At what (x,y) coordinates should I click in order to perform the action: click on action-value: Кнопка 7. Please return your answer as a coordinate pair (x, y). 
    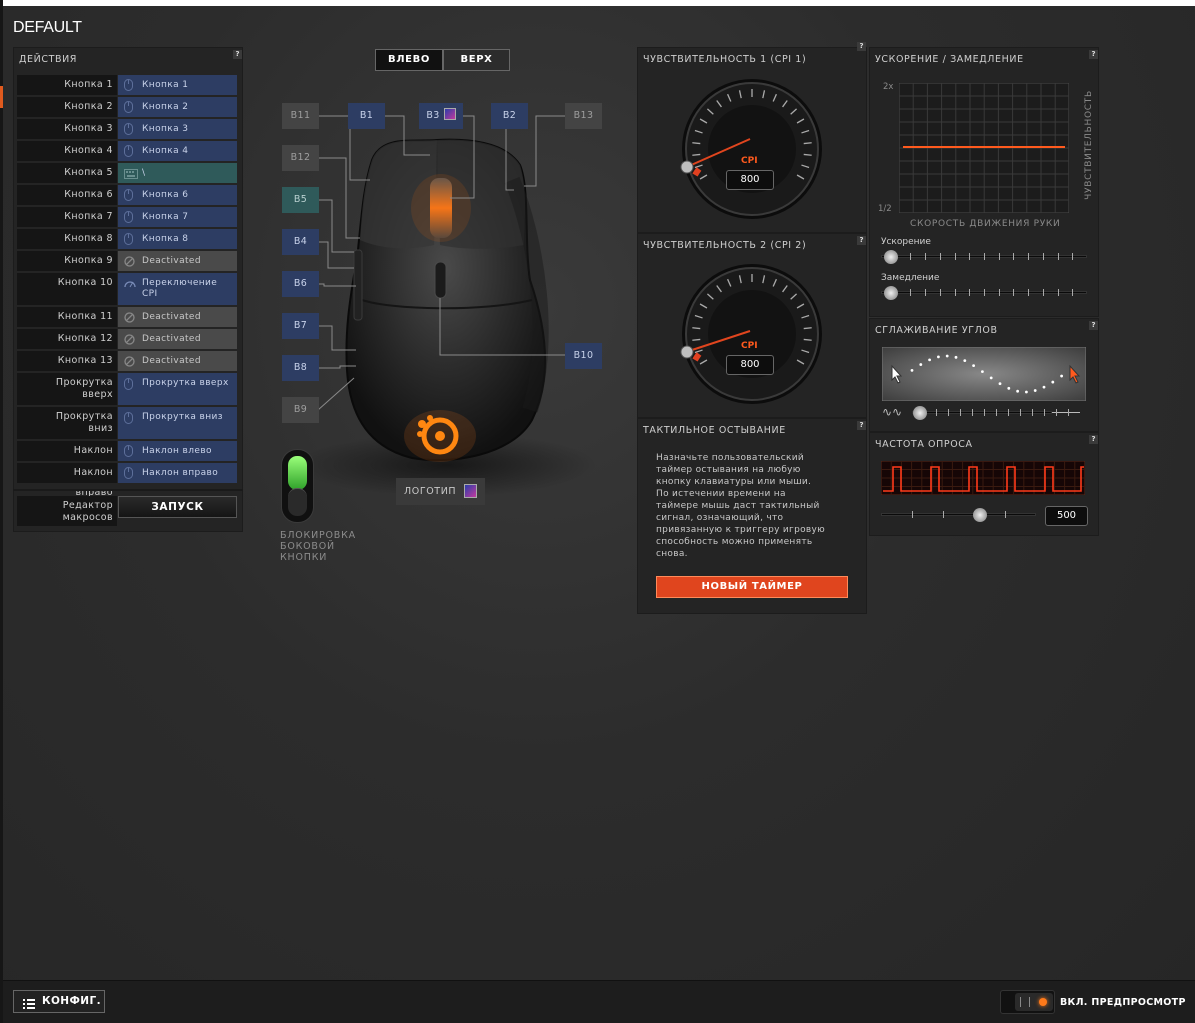
    Looking at the image, I should click on (177, 217).